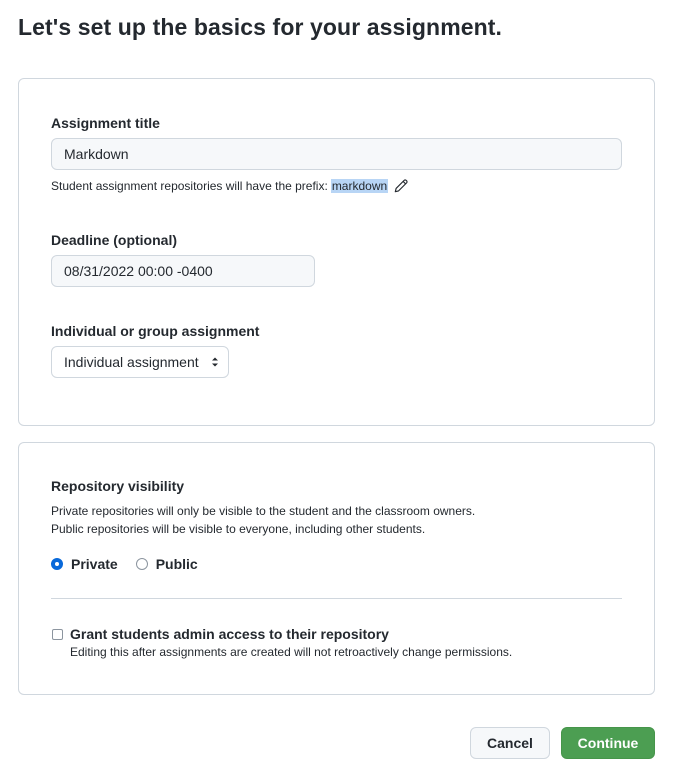  What do you see at coordinates (608, 743) in the screenshot?
I see `continue-button: Continue` at bounding box center [608, 743].